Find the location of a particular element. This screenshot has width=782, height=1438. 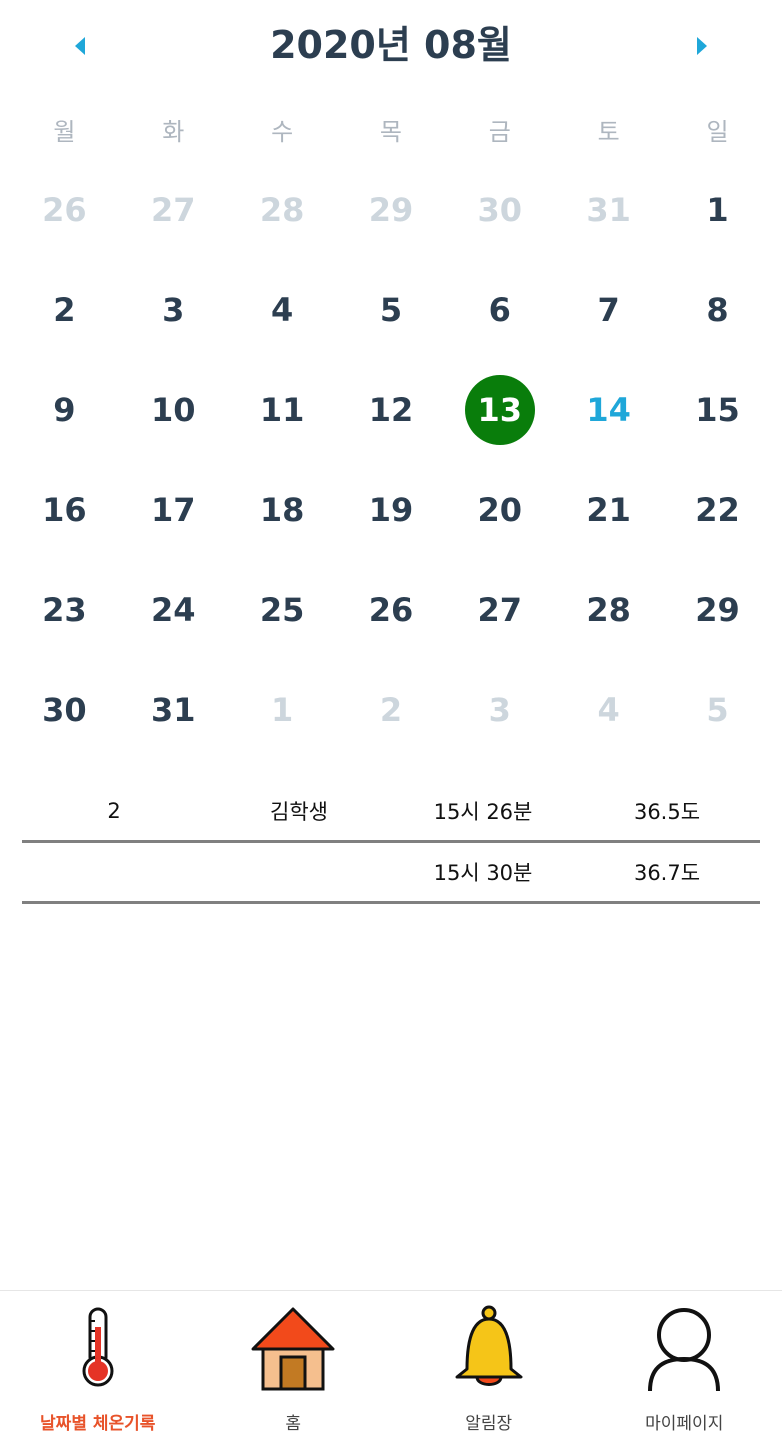

temperature-records-table: 2 김학생 15시 26분 36.5도 15시 30분 36.7도 is located at coordinates (391, 843).